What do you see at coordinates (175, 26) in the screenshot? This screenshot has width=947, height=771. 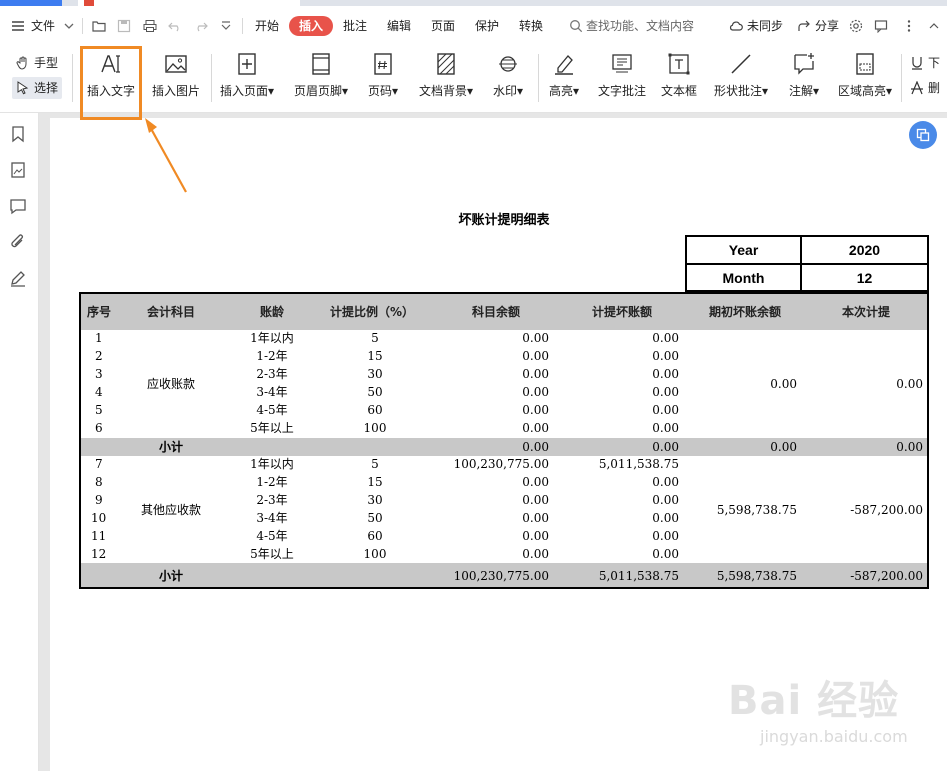 I see `undo-icon` at bounding box center [175, 26].